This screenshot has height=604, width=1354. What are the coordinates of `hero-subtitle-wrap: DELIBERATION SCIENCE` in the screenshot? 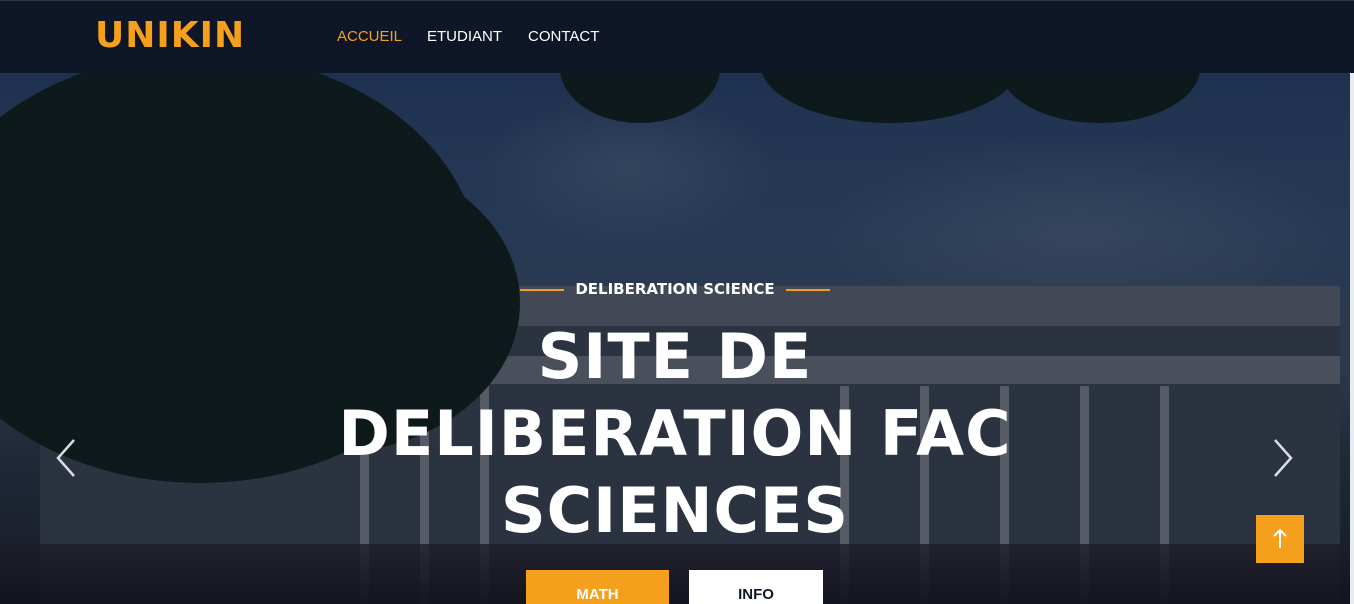 It's located at (675, 289).